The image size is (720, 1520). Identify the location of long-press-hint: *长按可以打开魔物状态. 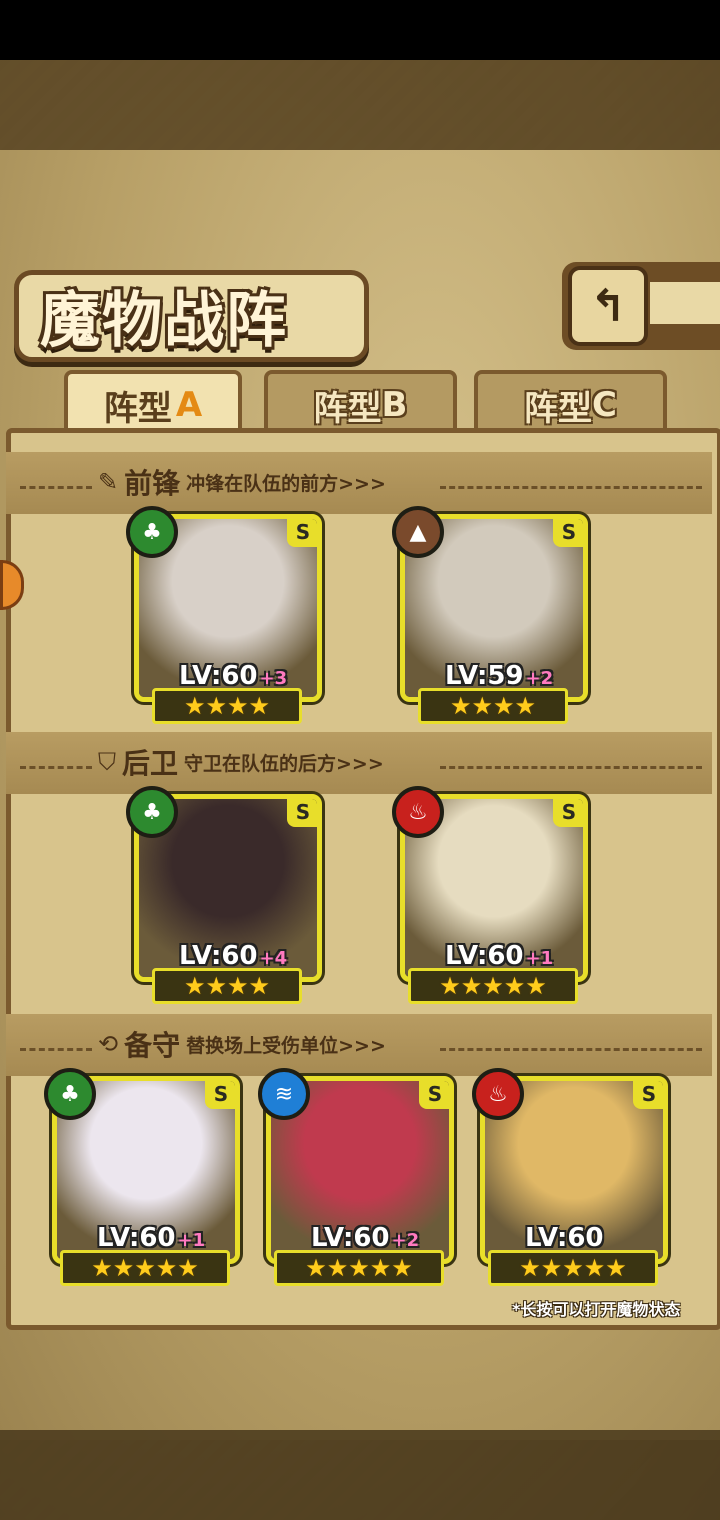
(596, 1309).